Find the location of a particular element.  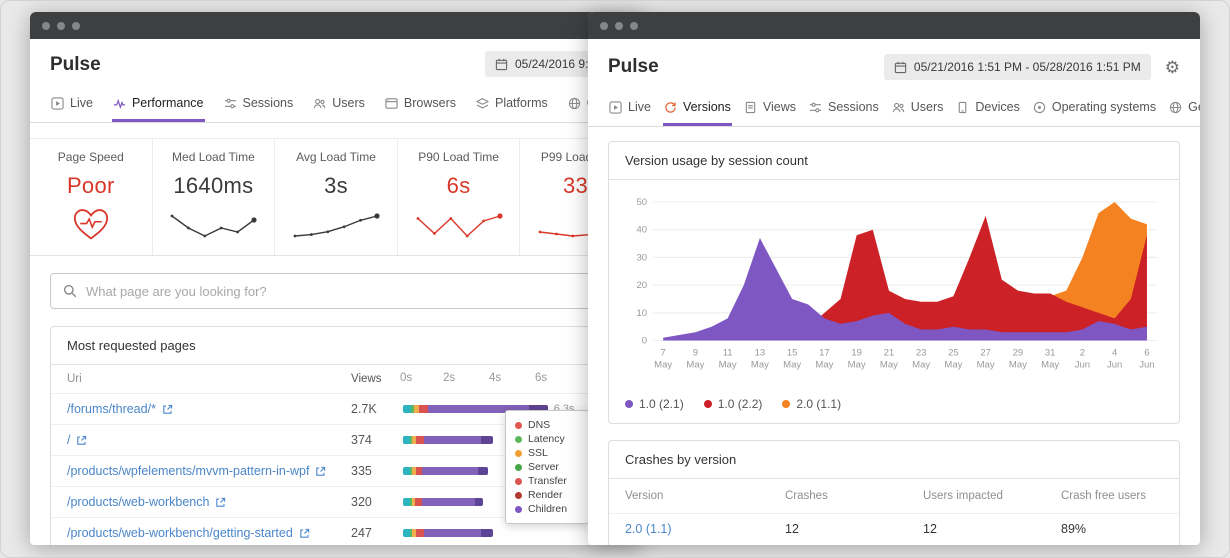

metric-label: Med Load Time is located at coordinates (213, 157).